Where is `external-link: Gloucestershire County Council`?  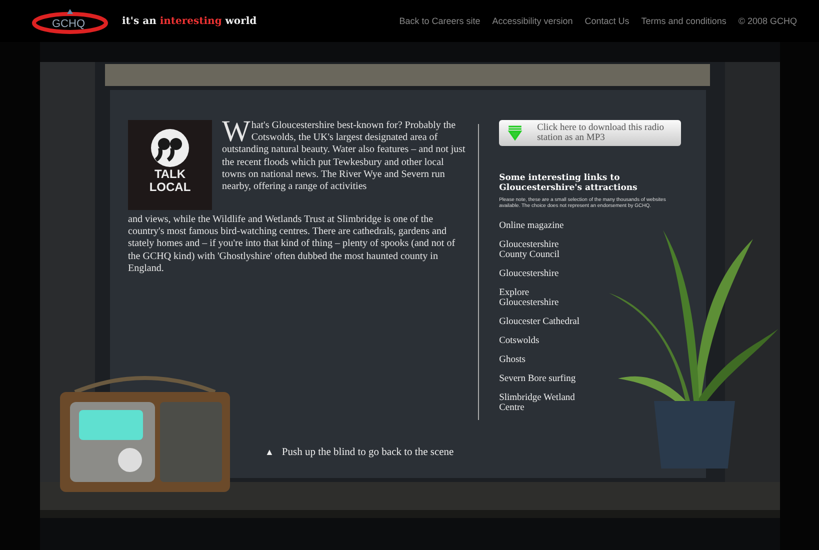
external-link: Gloucestershire County Council is located at coordinates (541, 250).